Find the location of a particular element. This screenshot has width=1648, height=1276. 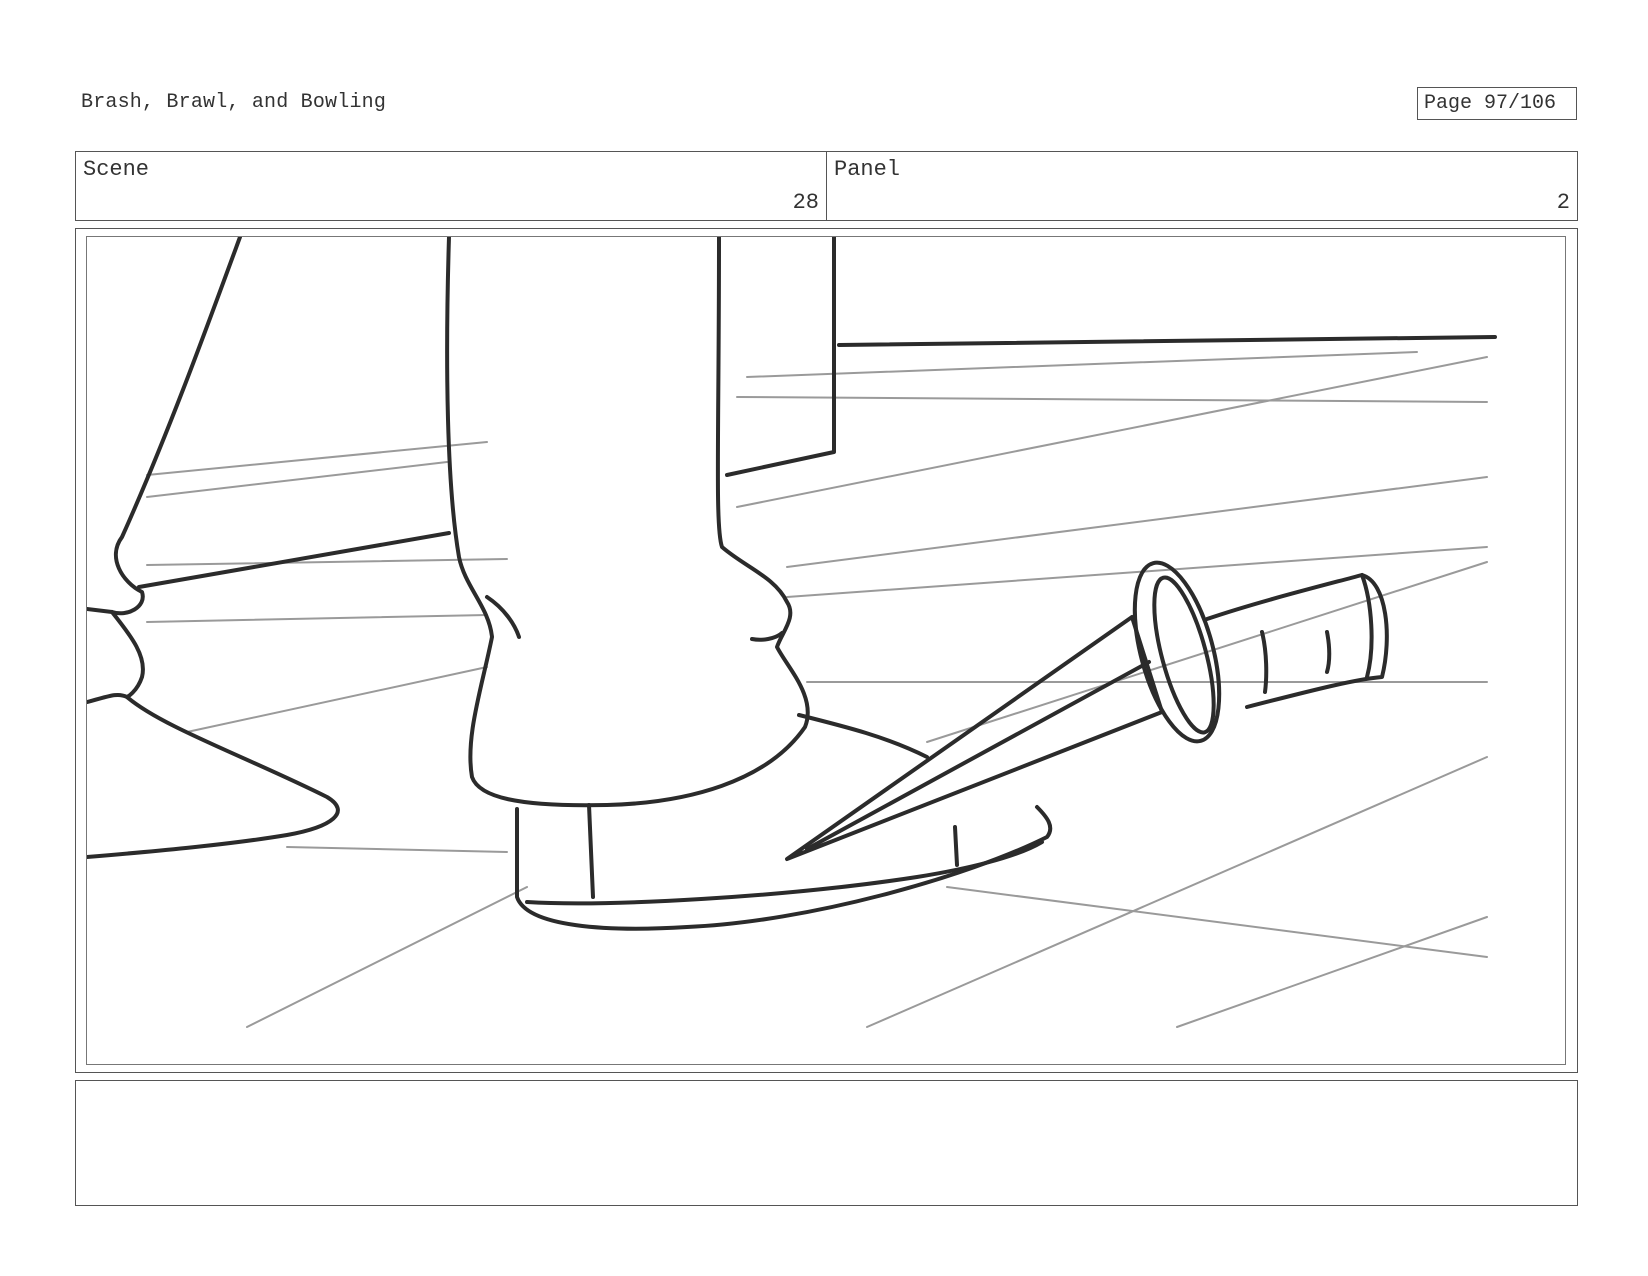

scene-panel-header: Scene 28 Panel 2 is located at coordinates (826, 186).